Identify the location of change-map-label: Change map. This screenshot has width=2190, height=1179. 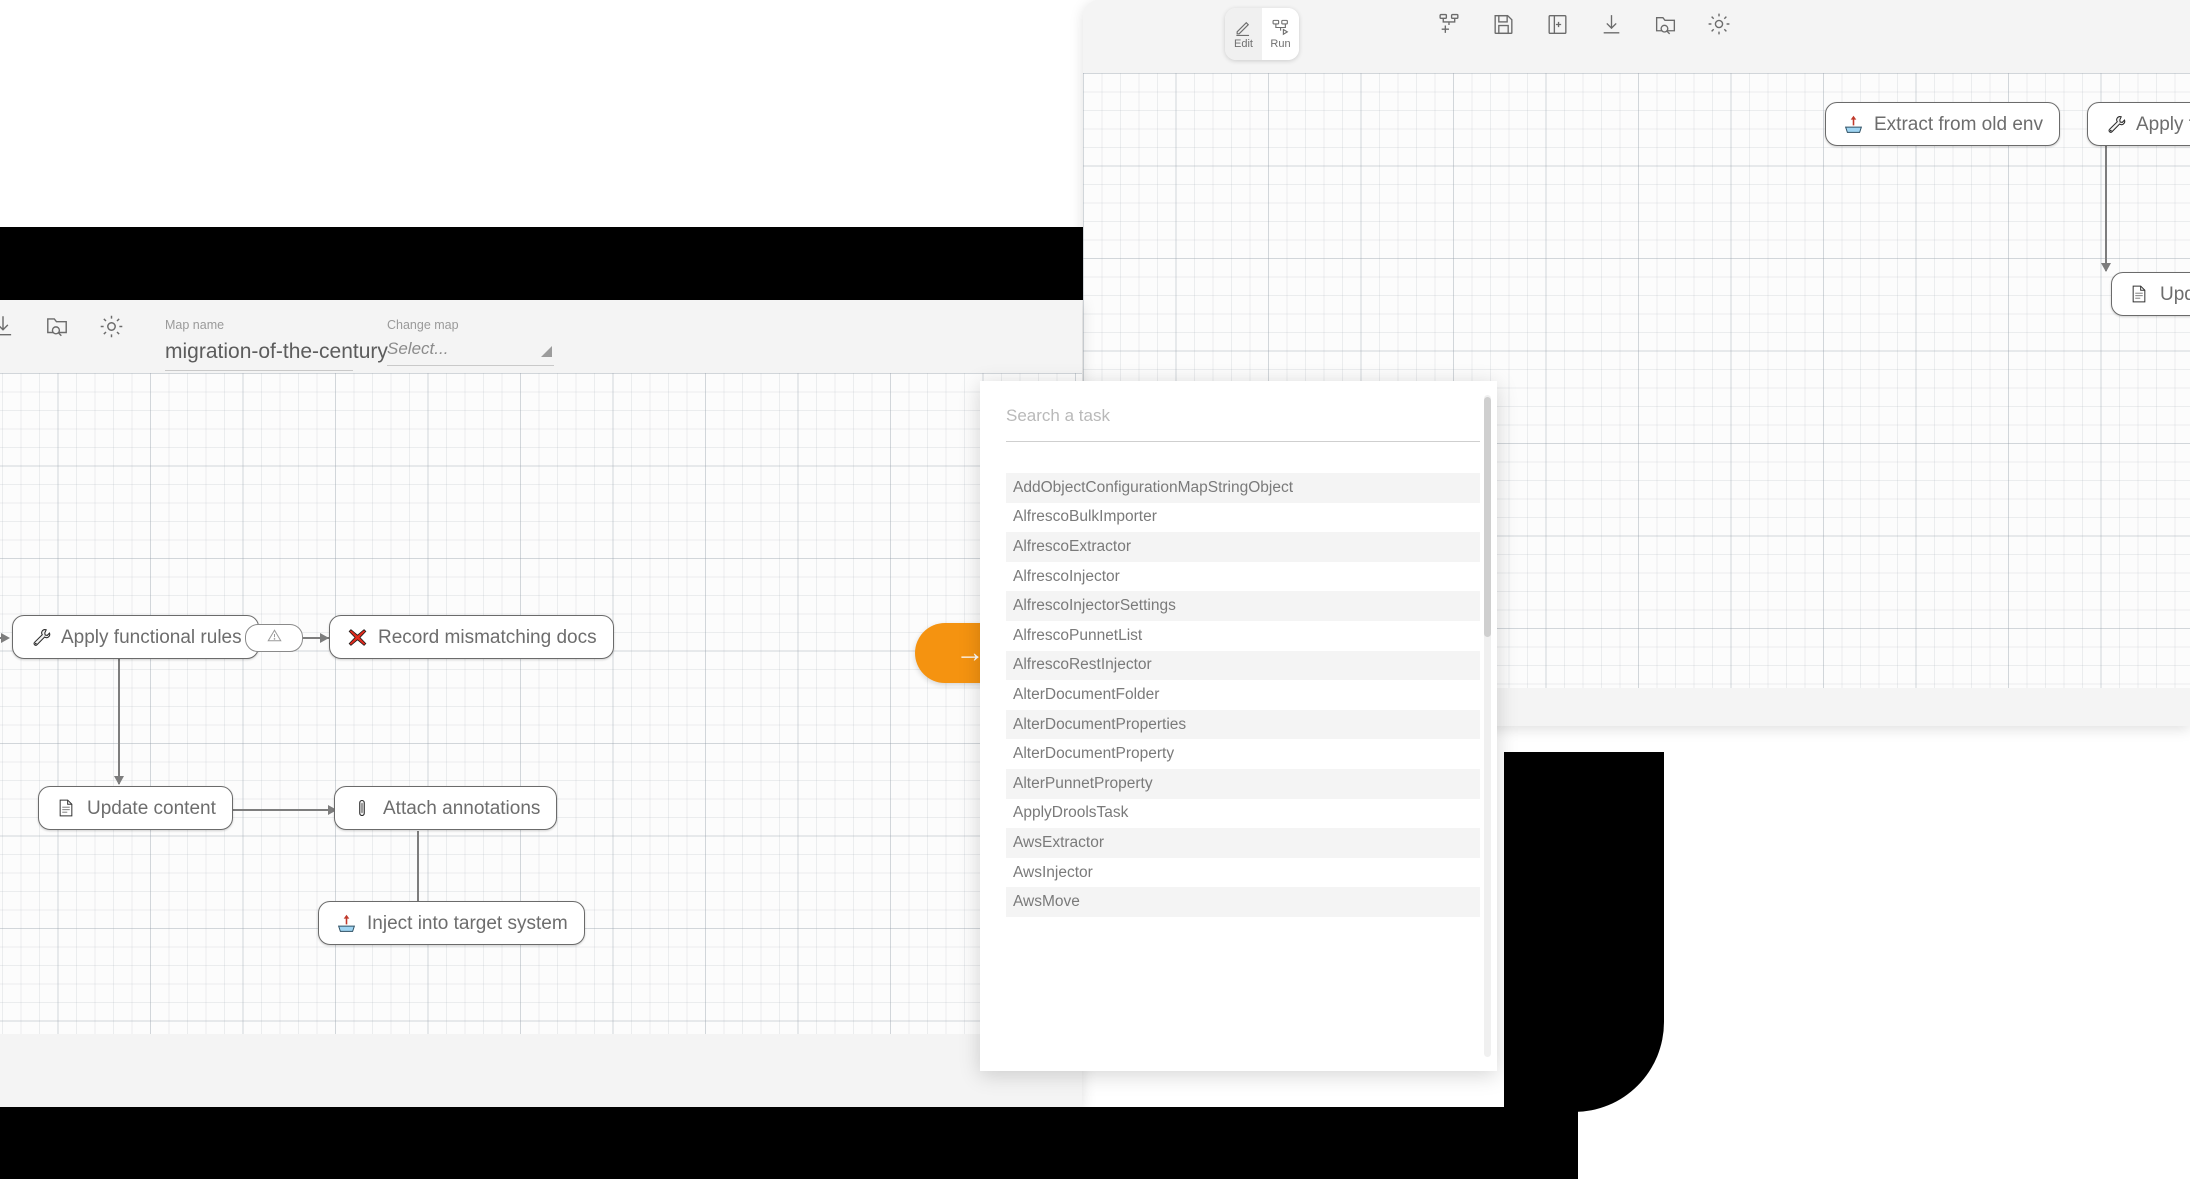
(423, 325).